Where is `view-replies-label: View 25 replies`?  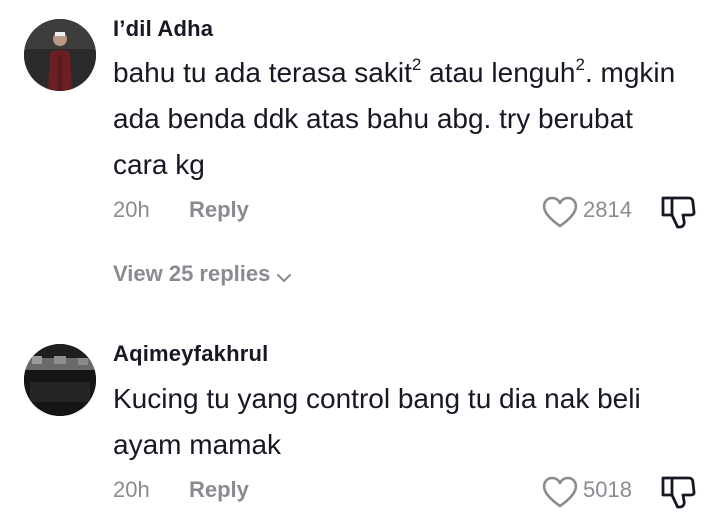
view-replies-label: View 25 replies is located at coordinates (192, 273).